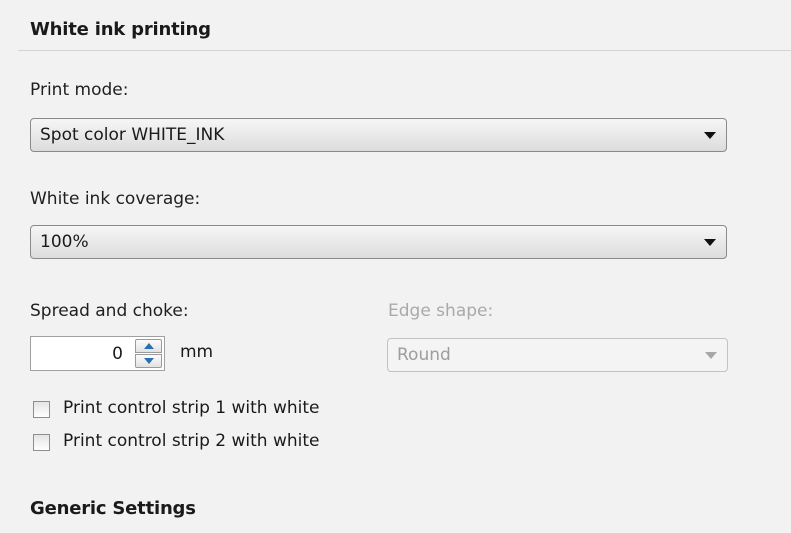  I want to click on edge-shape-value: Round, so click(424, 355).